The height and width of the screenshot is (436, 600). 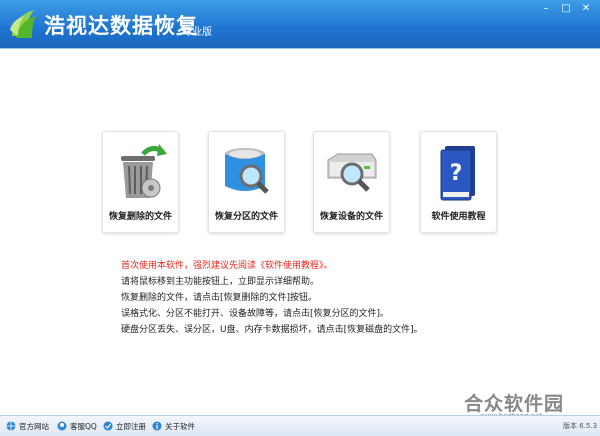 I want to click on recover-deleted-files-button: 恢复删除的文件, so click(x=140, y=182).